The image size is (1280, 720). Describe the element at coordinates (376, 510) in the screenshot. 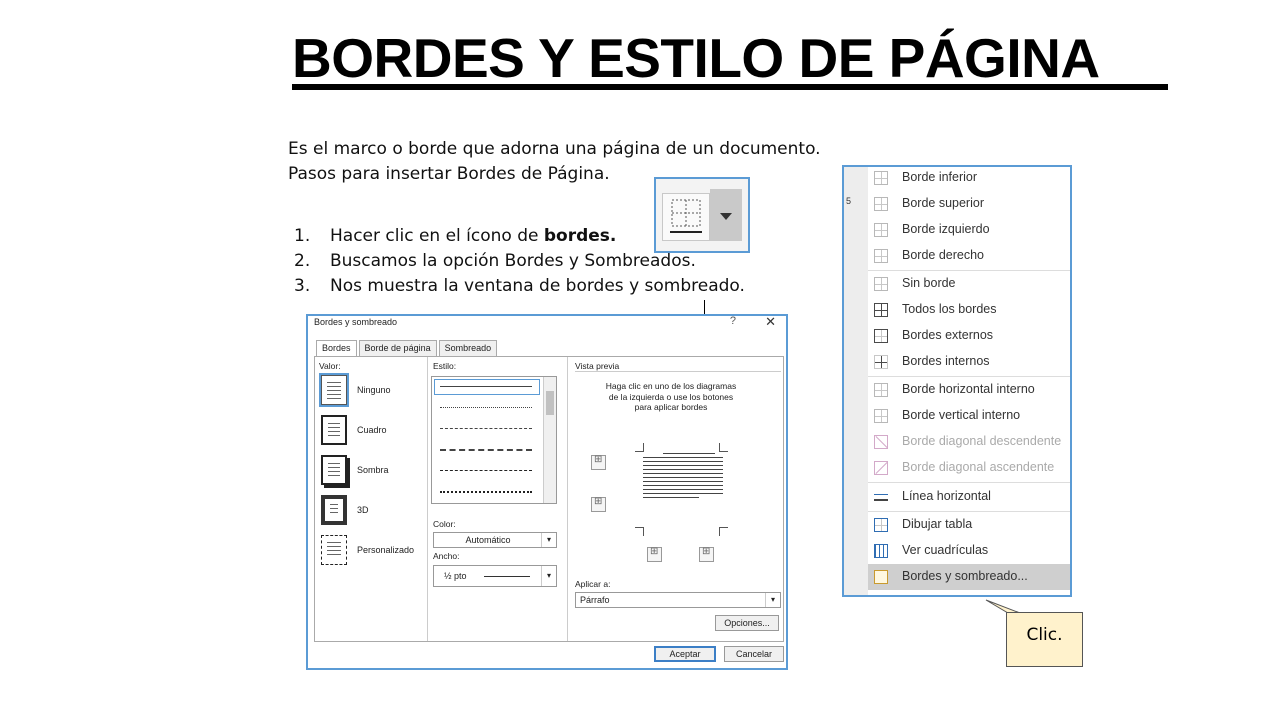

I see `setting-3d: 3D` at that location.